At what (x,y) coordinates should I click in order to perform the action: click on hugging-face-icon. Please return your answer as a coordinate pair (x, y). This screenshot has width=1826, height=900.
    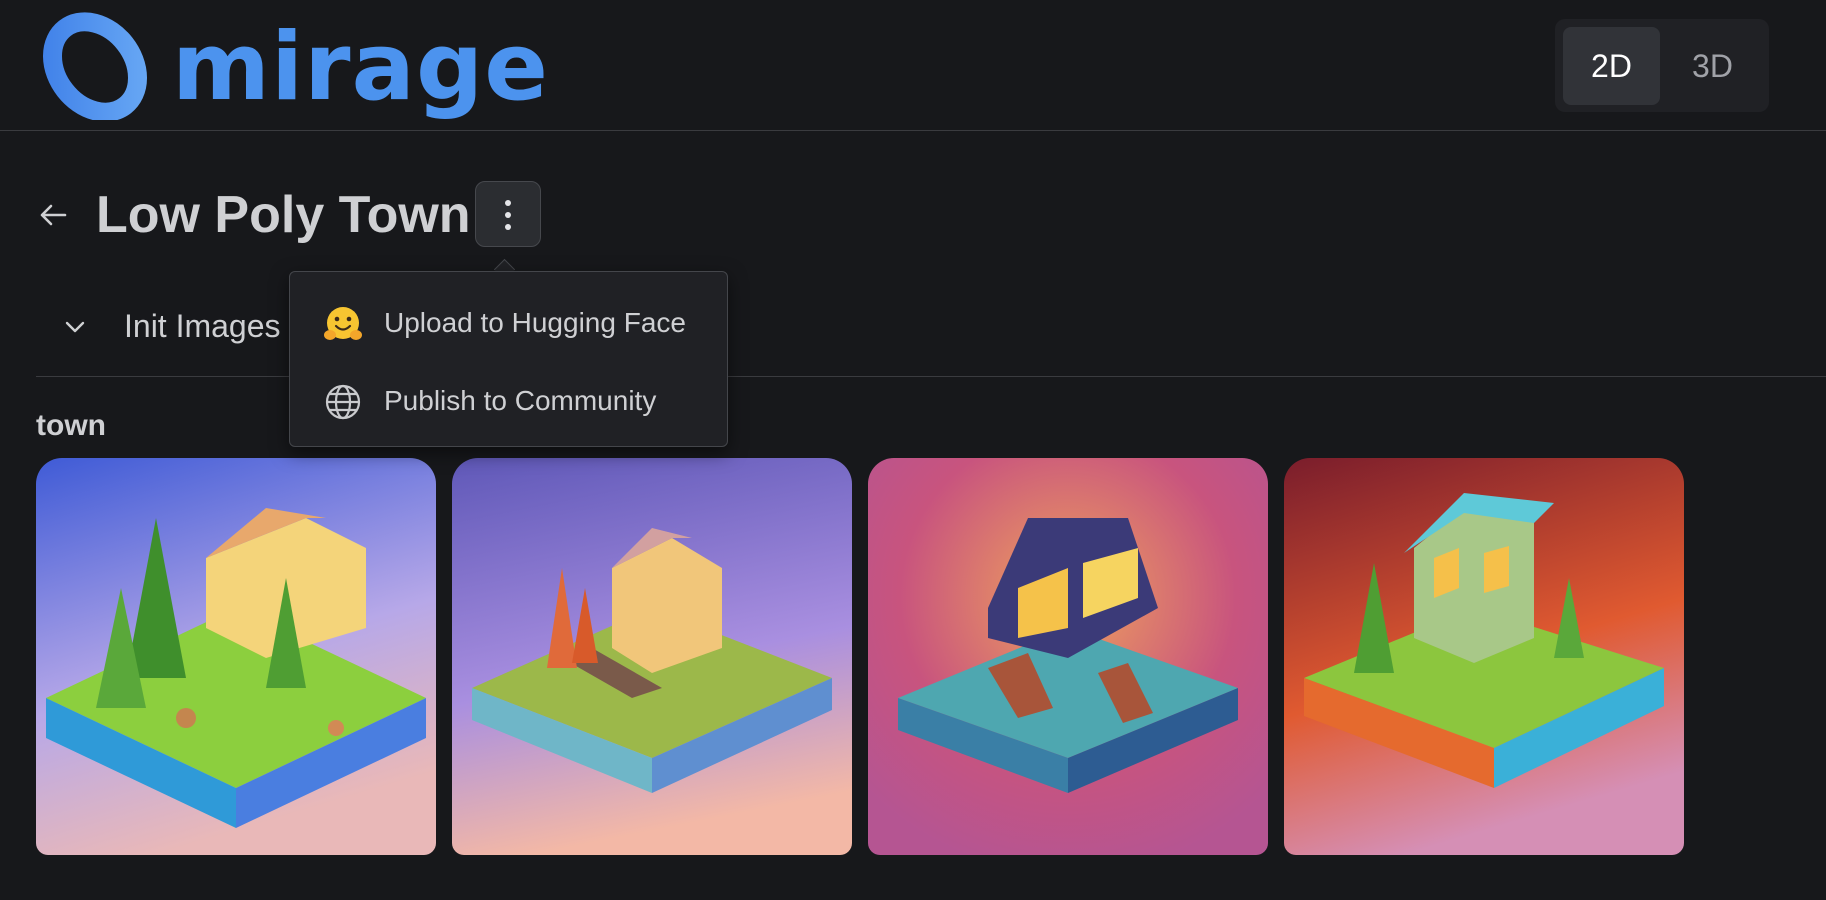
    Looking at the image, I should click on (343, 326).